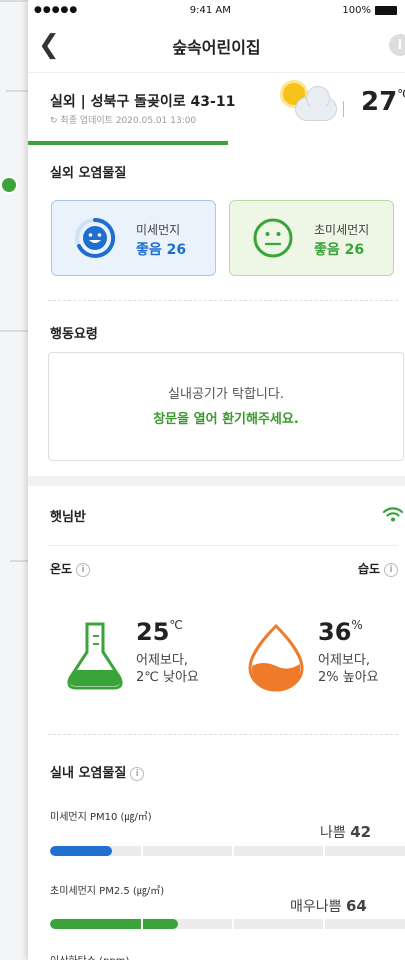 The image size is (405, 960). I want to click on pm25-indoor-label: 초미세먼지 PM2.5 (㎍/㎥), so click(107, 891).